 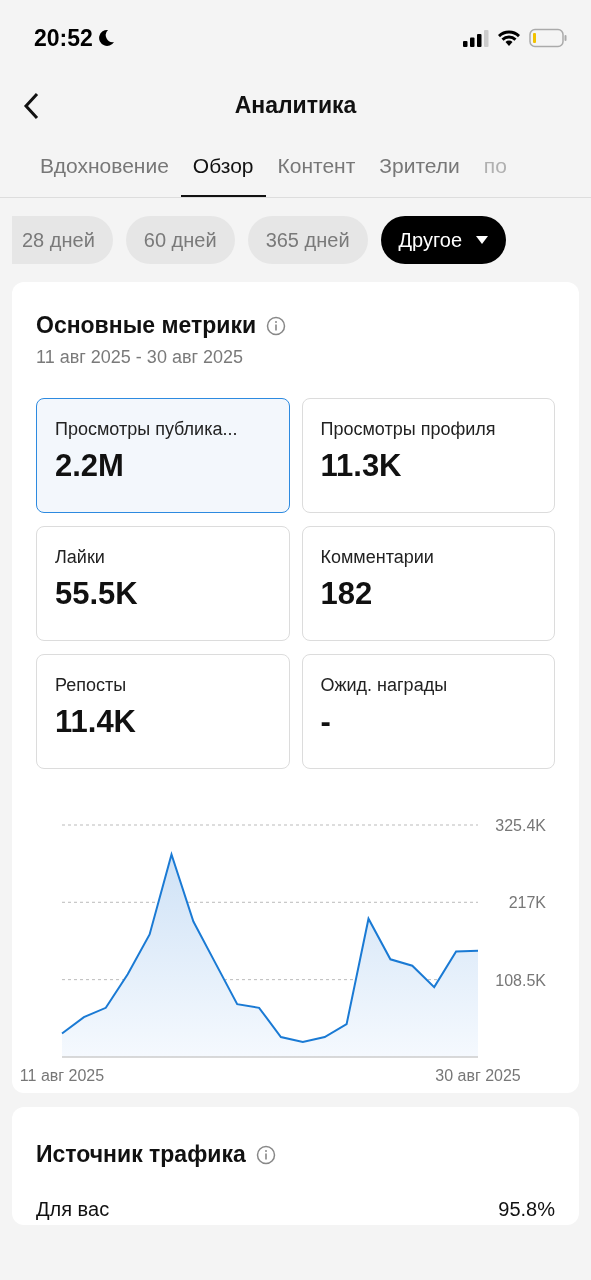 I want to click on metric-value: 2.2M, so click(x=90, y=466).